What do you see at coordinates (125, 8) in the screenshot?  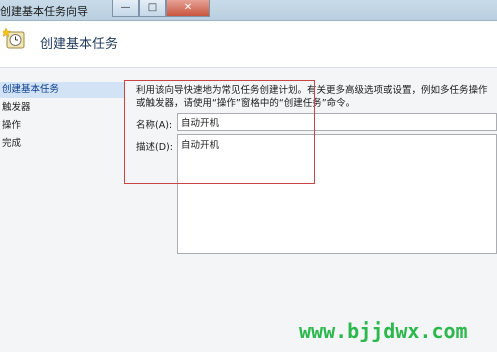 I see `minimize-button: —` at bounding box center [125, 8].